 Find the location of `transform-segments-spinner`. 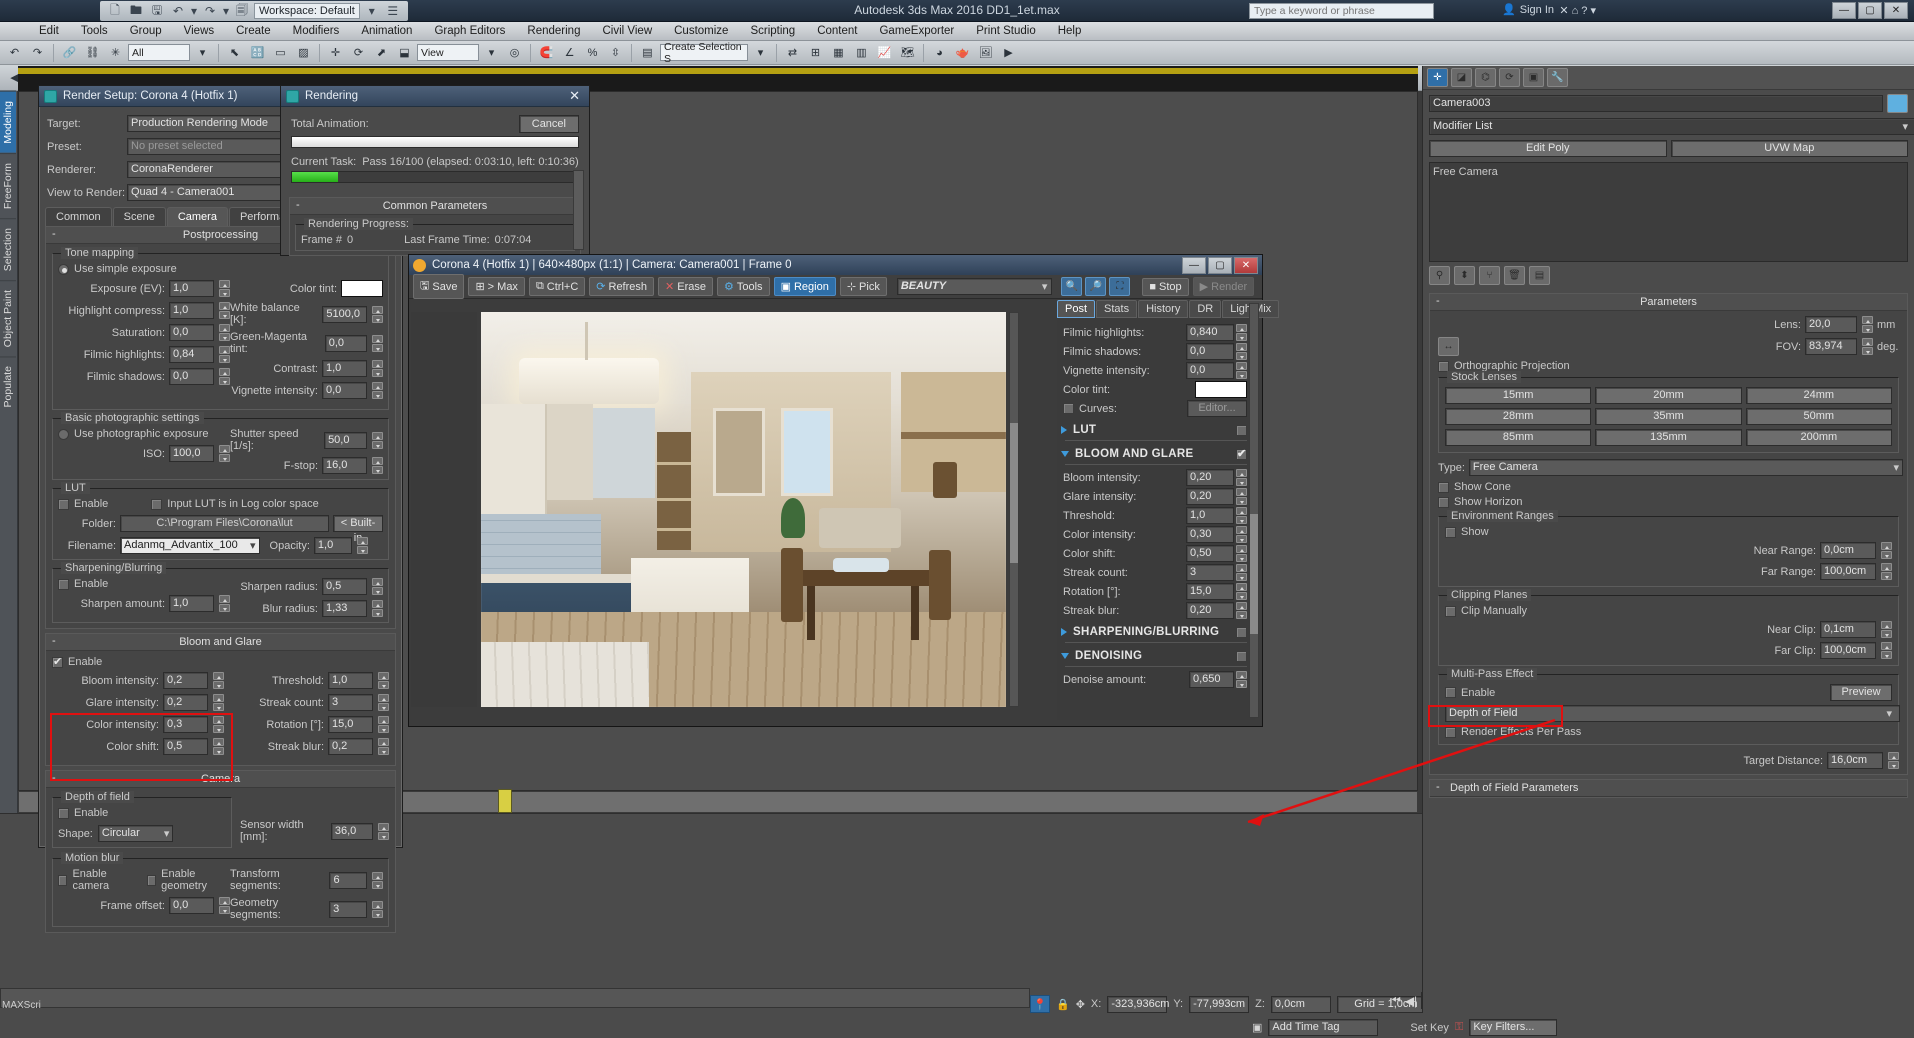

transform-segments-spinner is located at coordinates (377, 880).